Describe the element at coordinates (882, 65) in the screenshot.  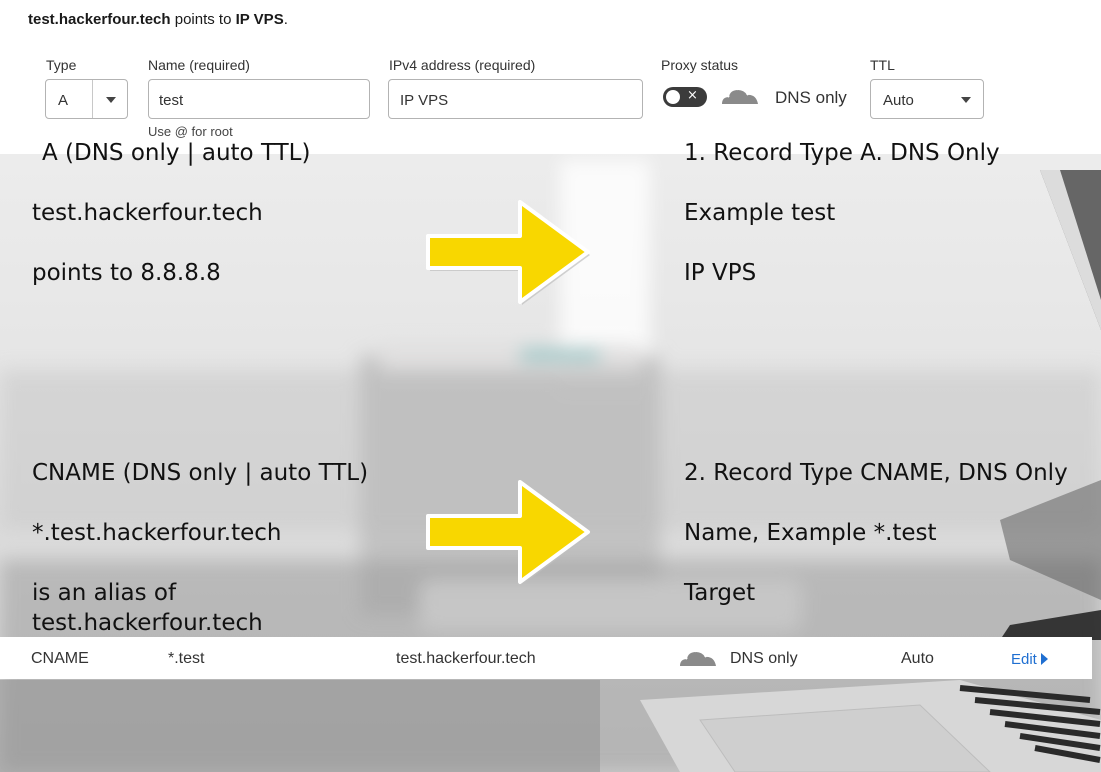
I see `ttl-label: TTL` at that location.